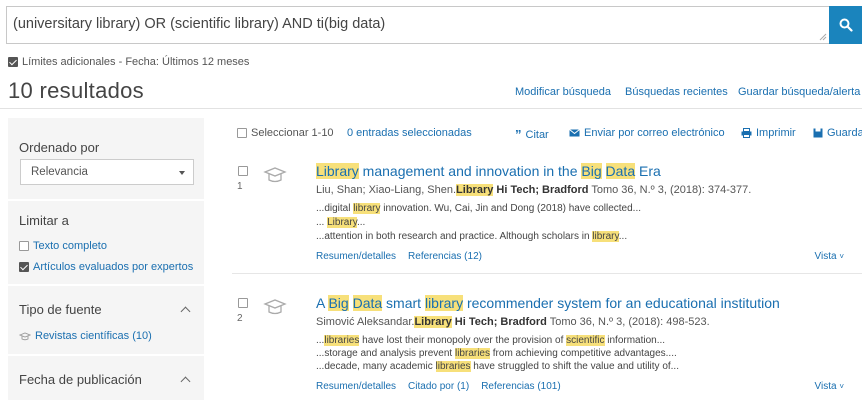 This screenshot has height=400, width=862. What do you see at coordinates (376, 366) in the screenshot?
I see `snippet-text: ...decade, many academic` at bounding box center [376, 366].